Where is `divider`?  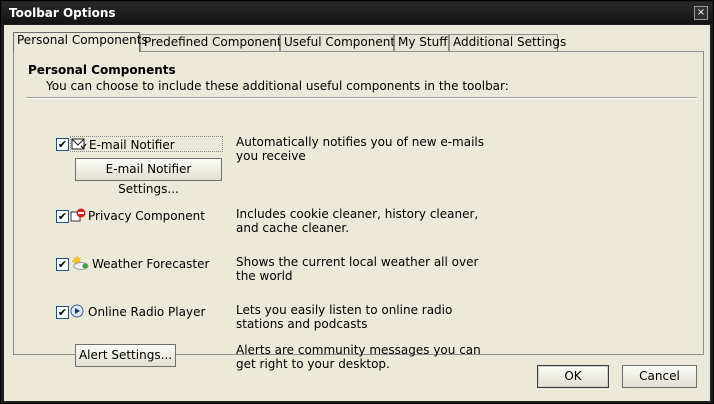
divider is located at coordinates (361, 98).